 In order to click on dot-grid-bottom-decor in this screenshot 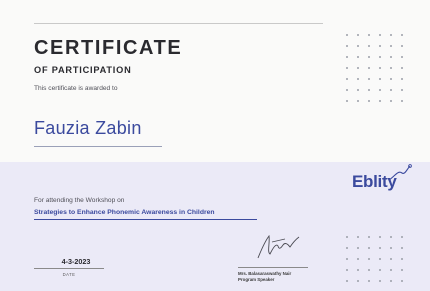, I will do `click(374, 259)`.